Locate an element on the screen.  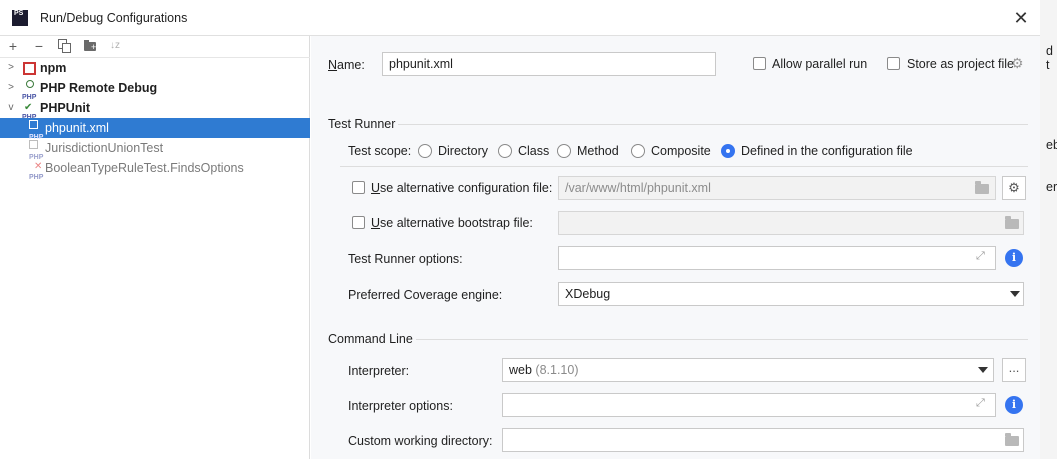
tree-item-jurisdiction: PHP JurisdictionUnionTest is located at coordinates (155, 149).